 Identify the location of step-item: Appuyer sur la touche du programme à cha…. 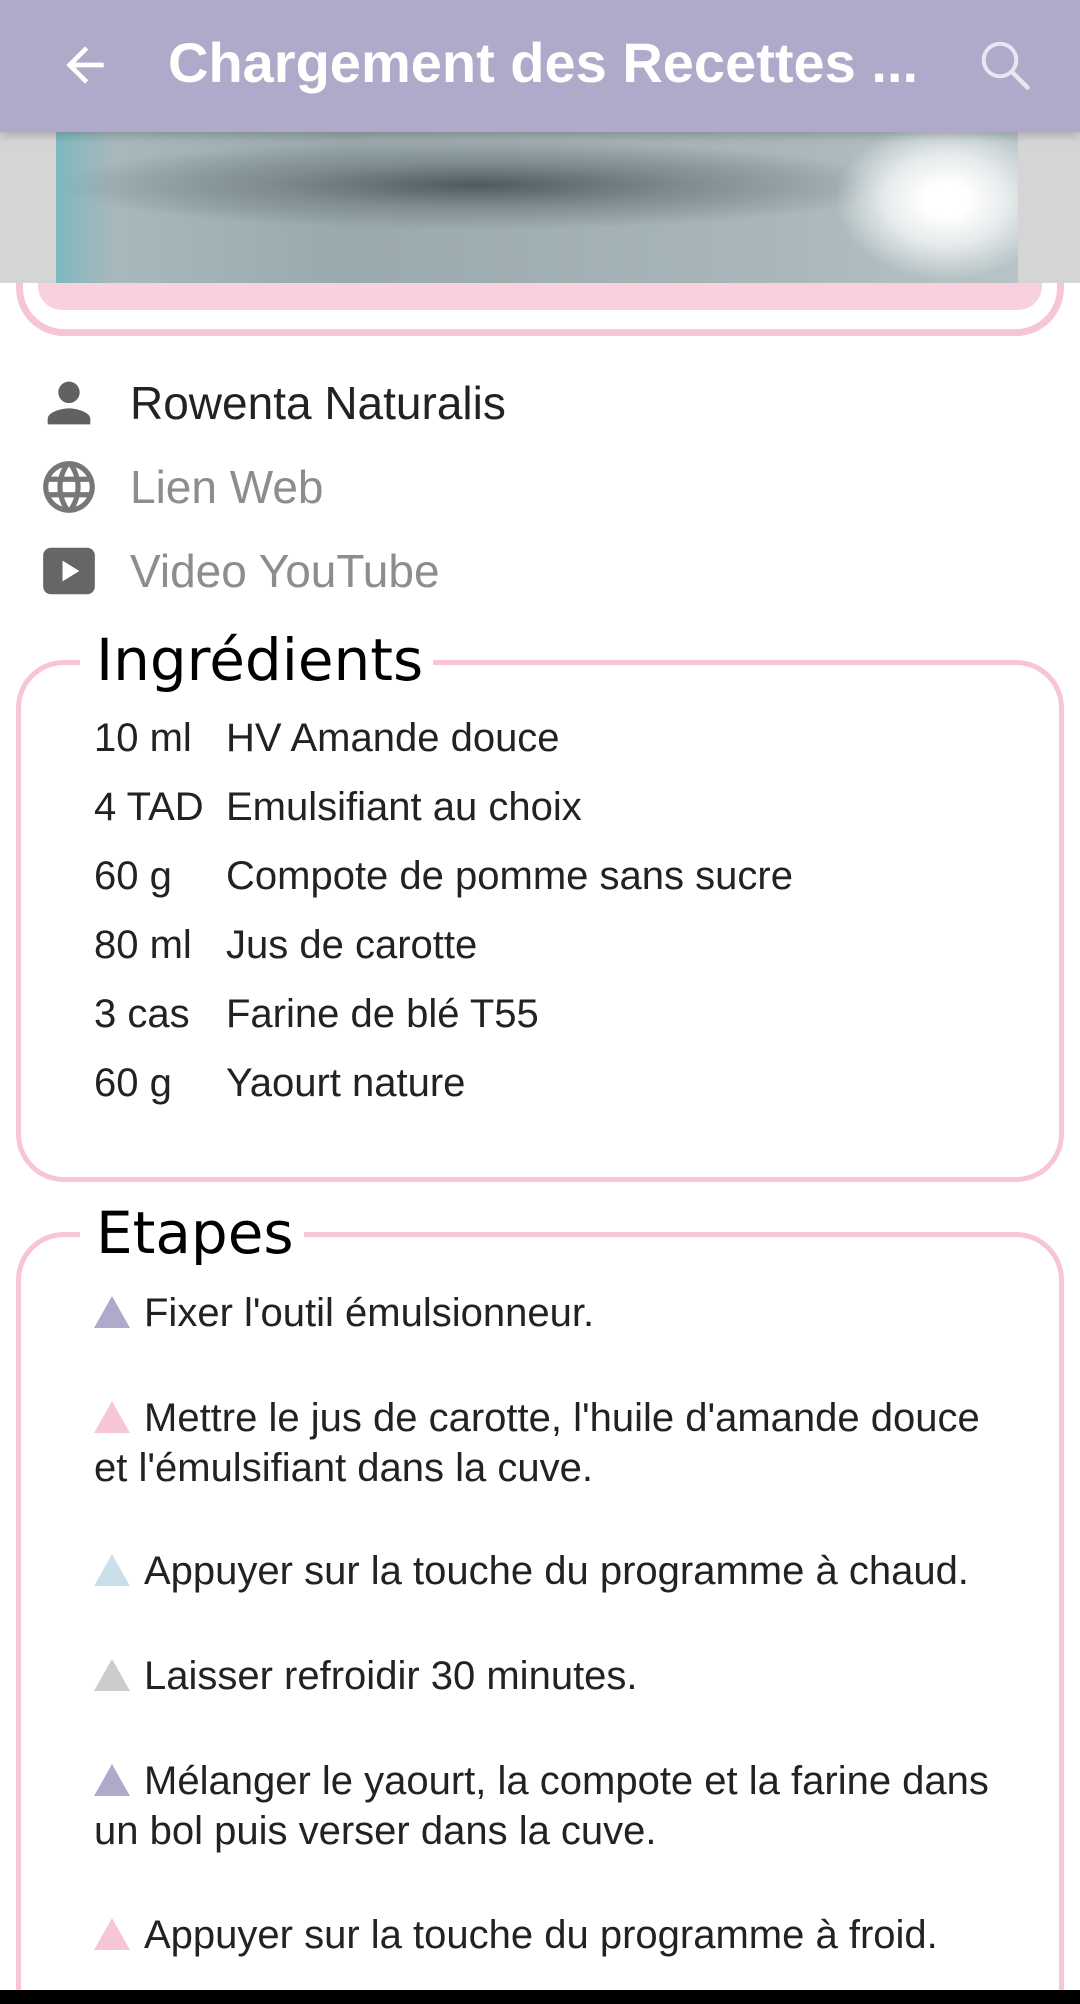
(554, 1571).